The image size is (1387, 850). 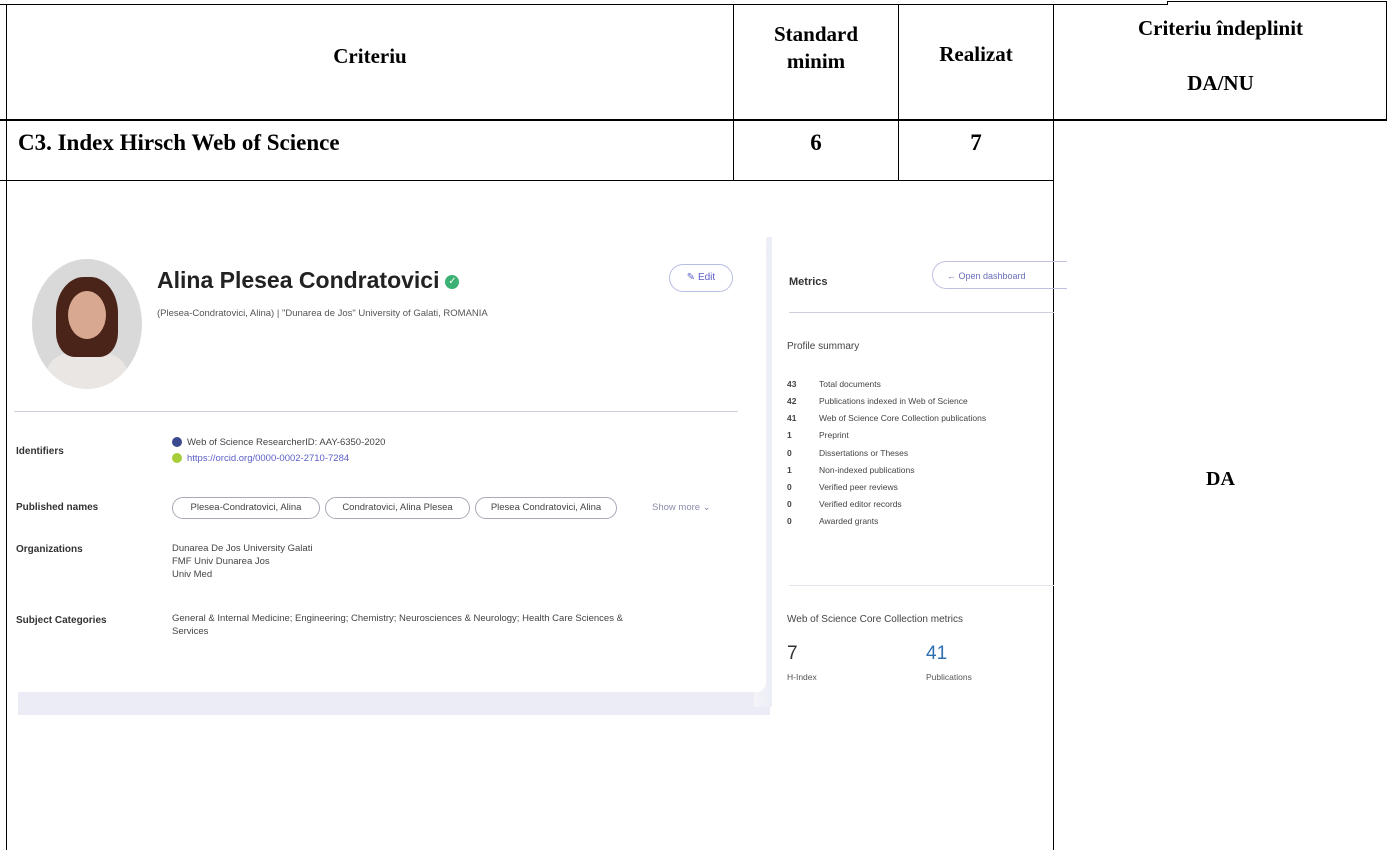 I want to click on profile-summary-heading: Profile summary, so click(x=823, y=346).